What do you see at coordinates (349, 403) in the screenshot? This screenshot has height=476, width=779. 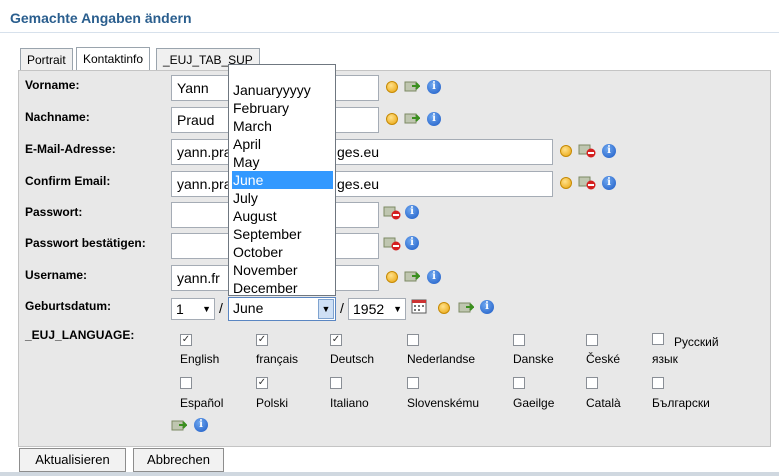 I see `language-label: Italiano` at bounding box center [349, 403].